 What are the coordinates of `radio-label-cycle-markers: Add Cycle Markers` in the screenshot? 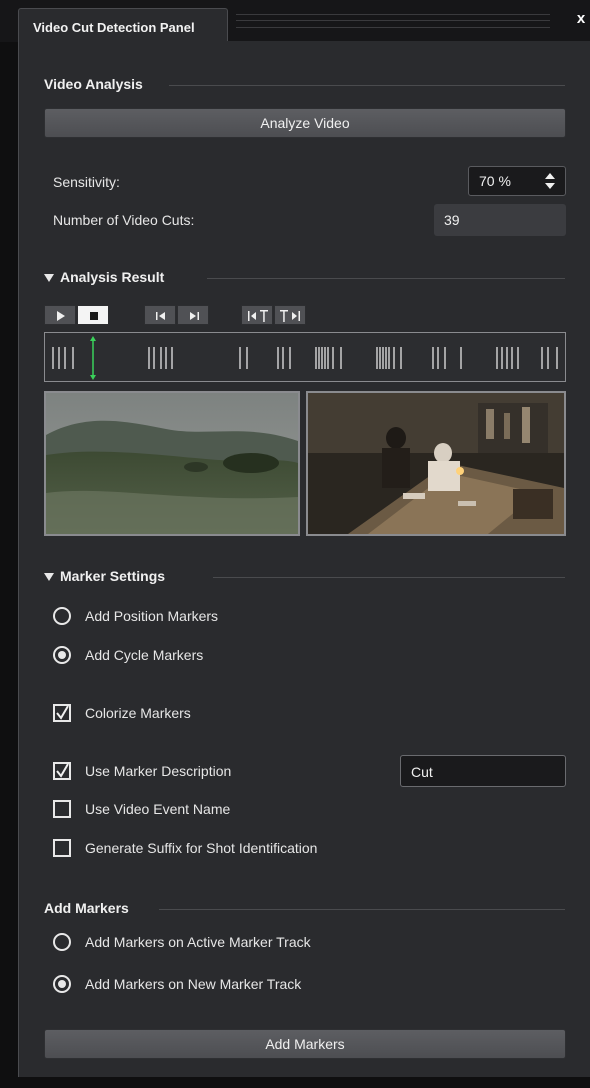 It's located at (144, 655).